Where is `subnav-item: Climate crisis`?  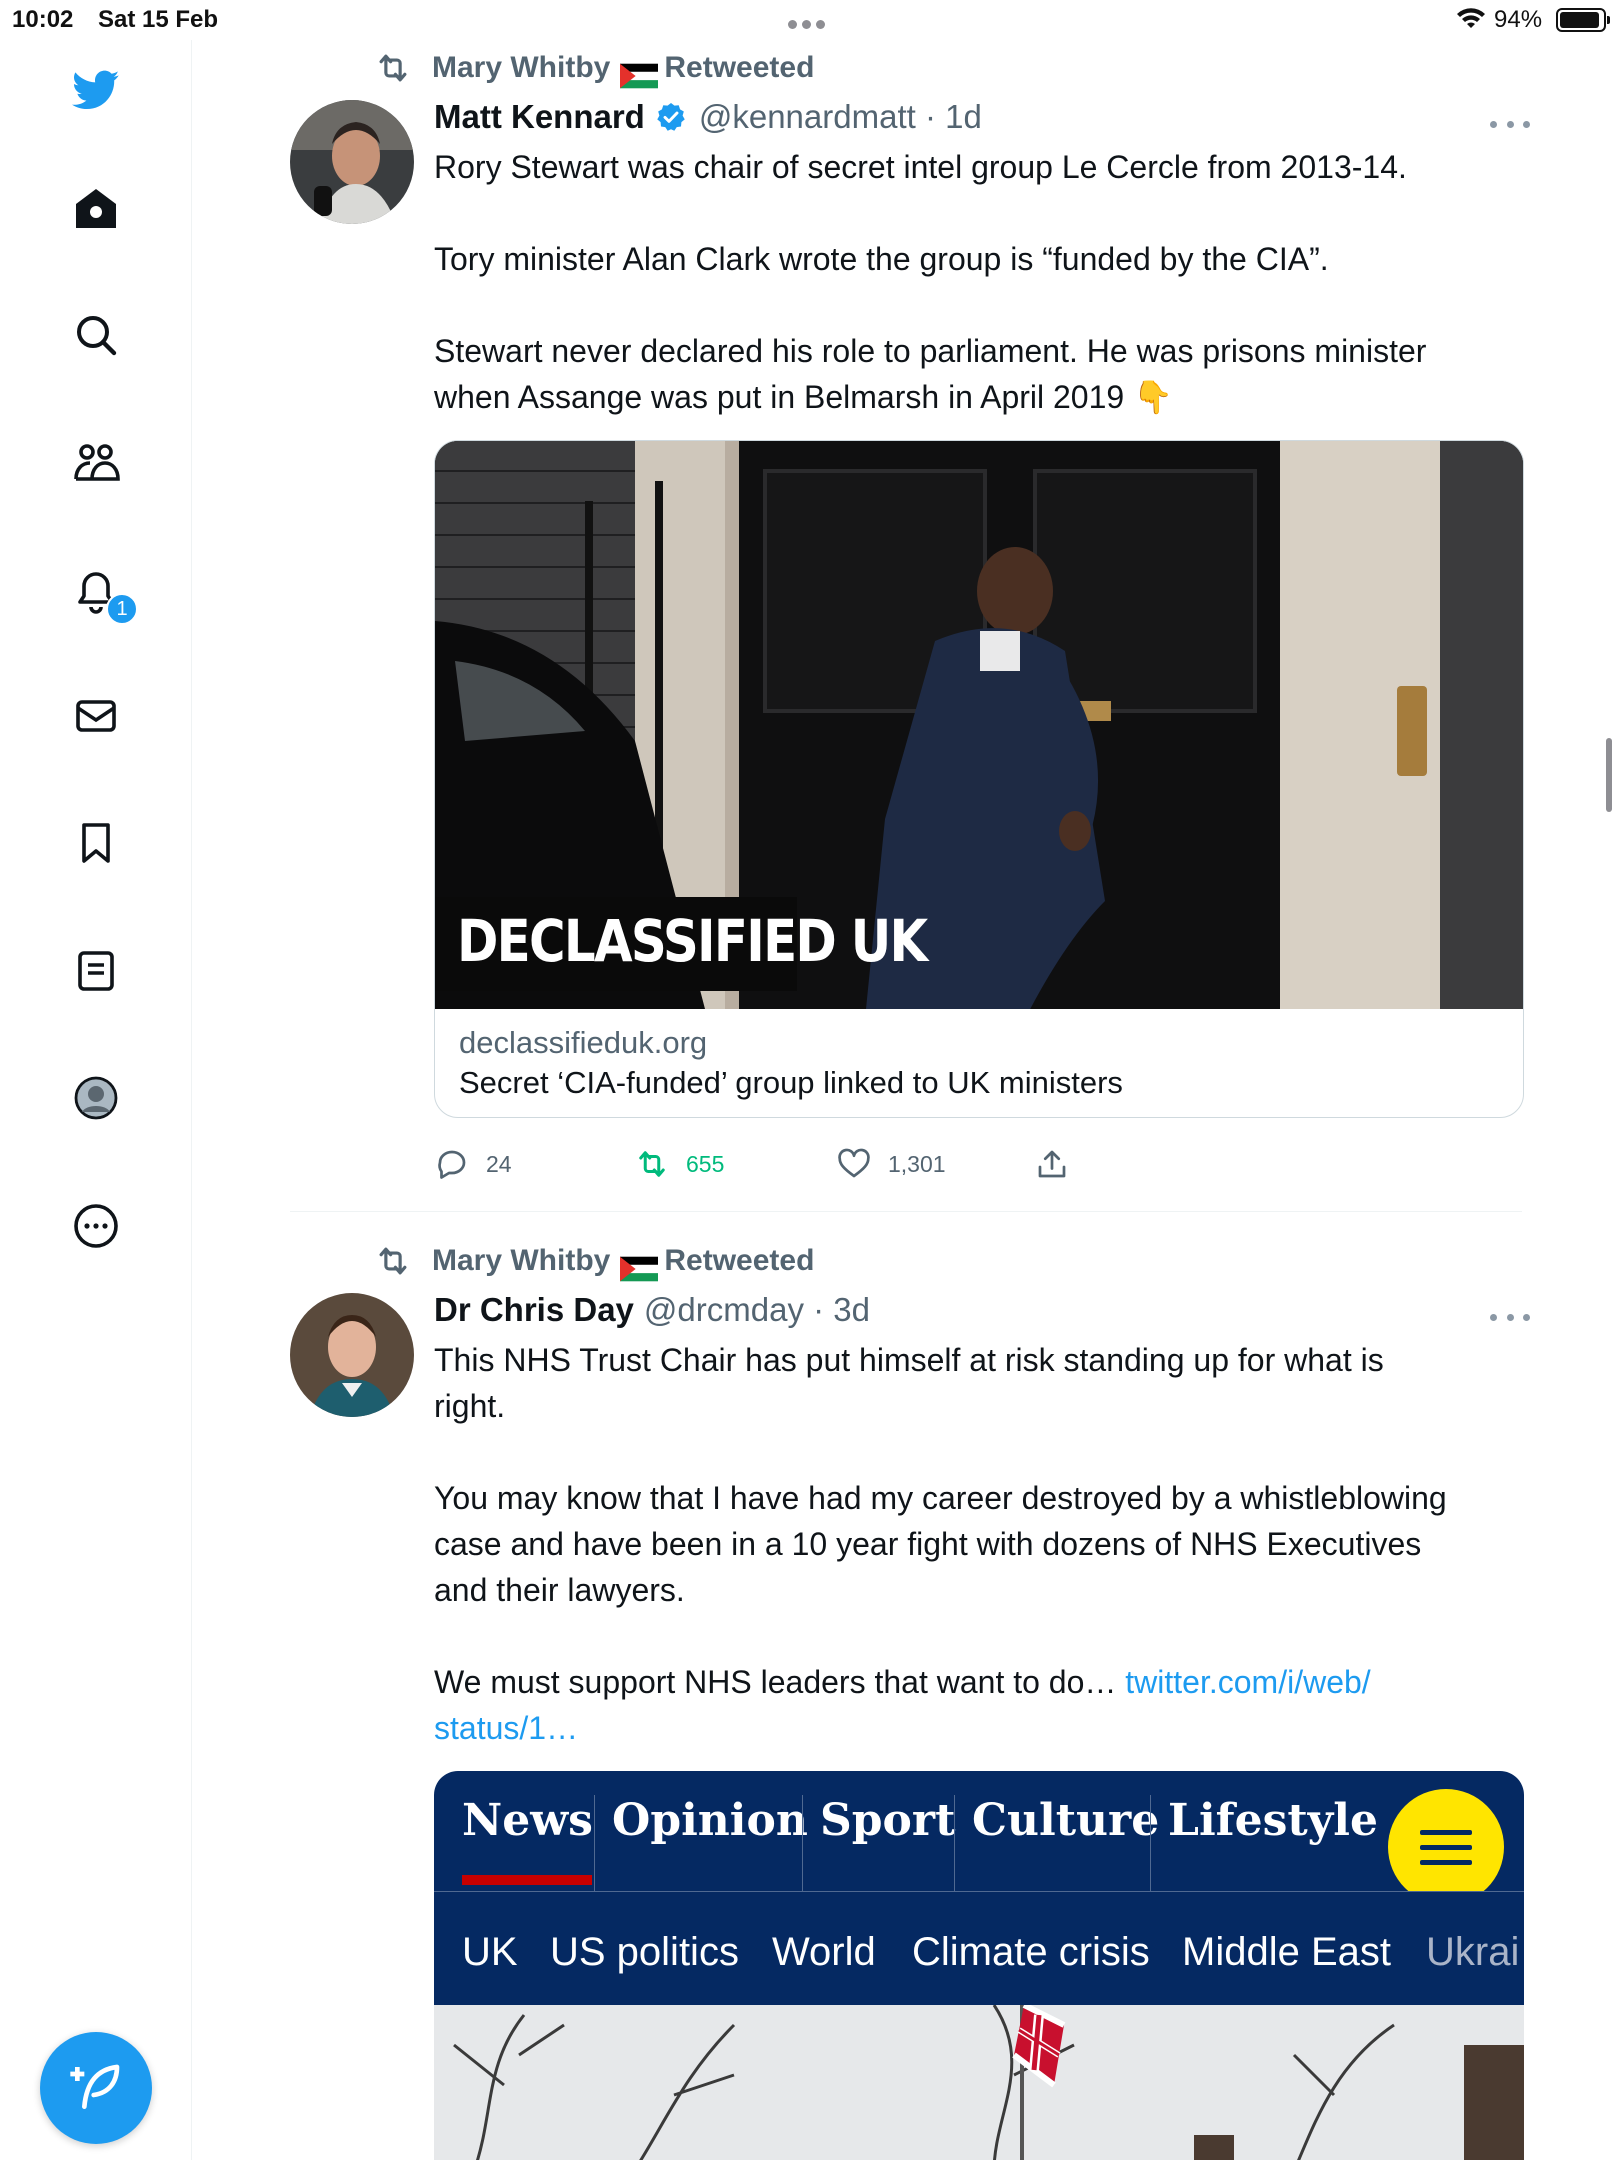
subnav-item: Climate crisis is located at coordinates (1031, 1952).